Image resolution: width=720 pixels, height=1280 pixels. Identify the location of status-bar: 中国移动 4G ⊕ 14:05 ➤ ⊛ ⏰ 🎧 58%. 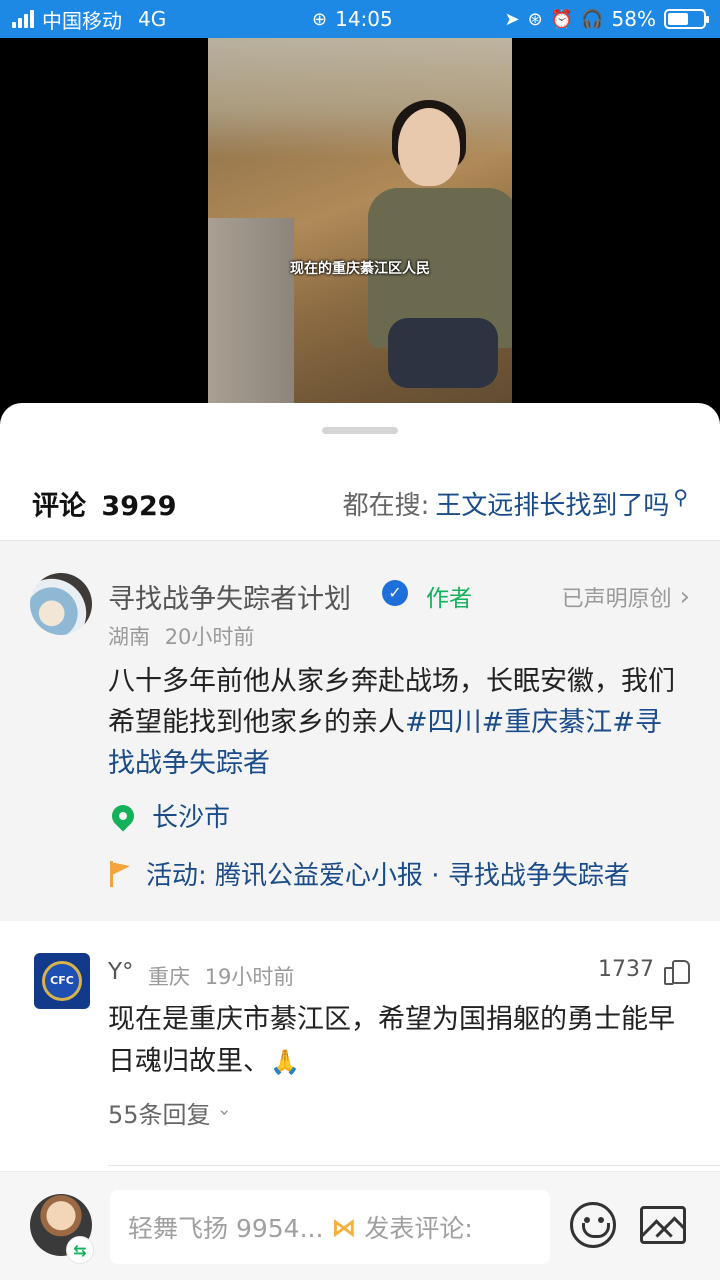
(360, 19).